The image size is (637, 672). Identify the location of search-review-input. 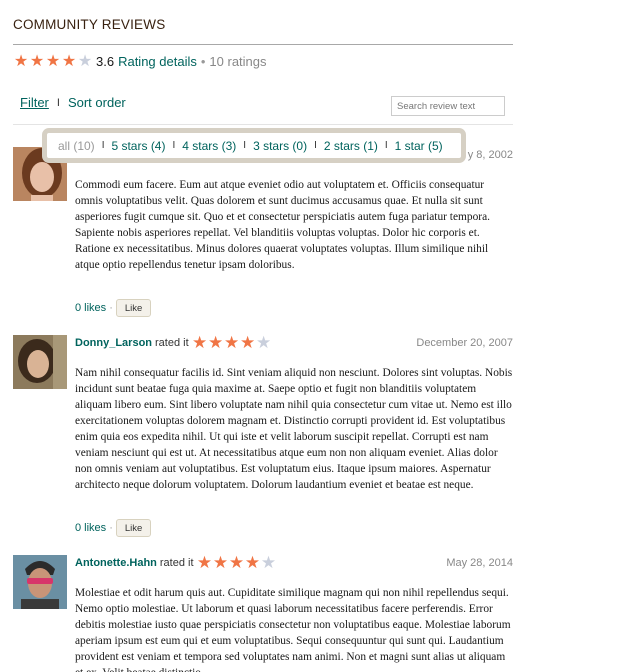
(448, 106).